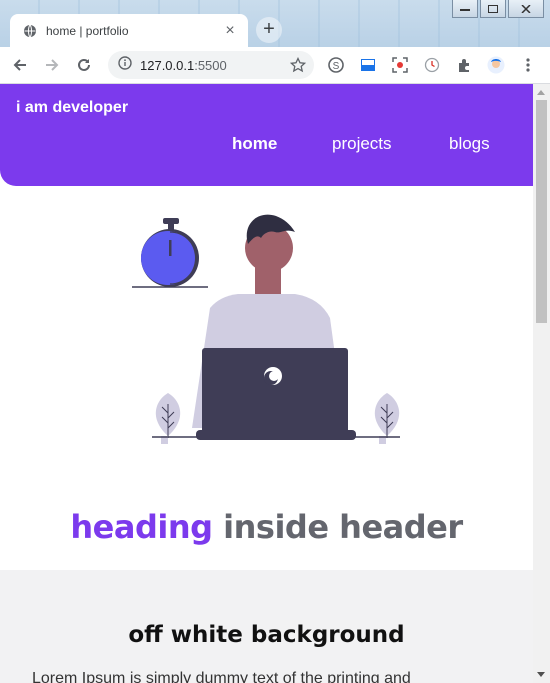 This screenshot has width=550, height=683. I want to click on clock-icon, so click(432, 65).